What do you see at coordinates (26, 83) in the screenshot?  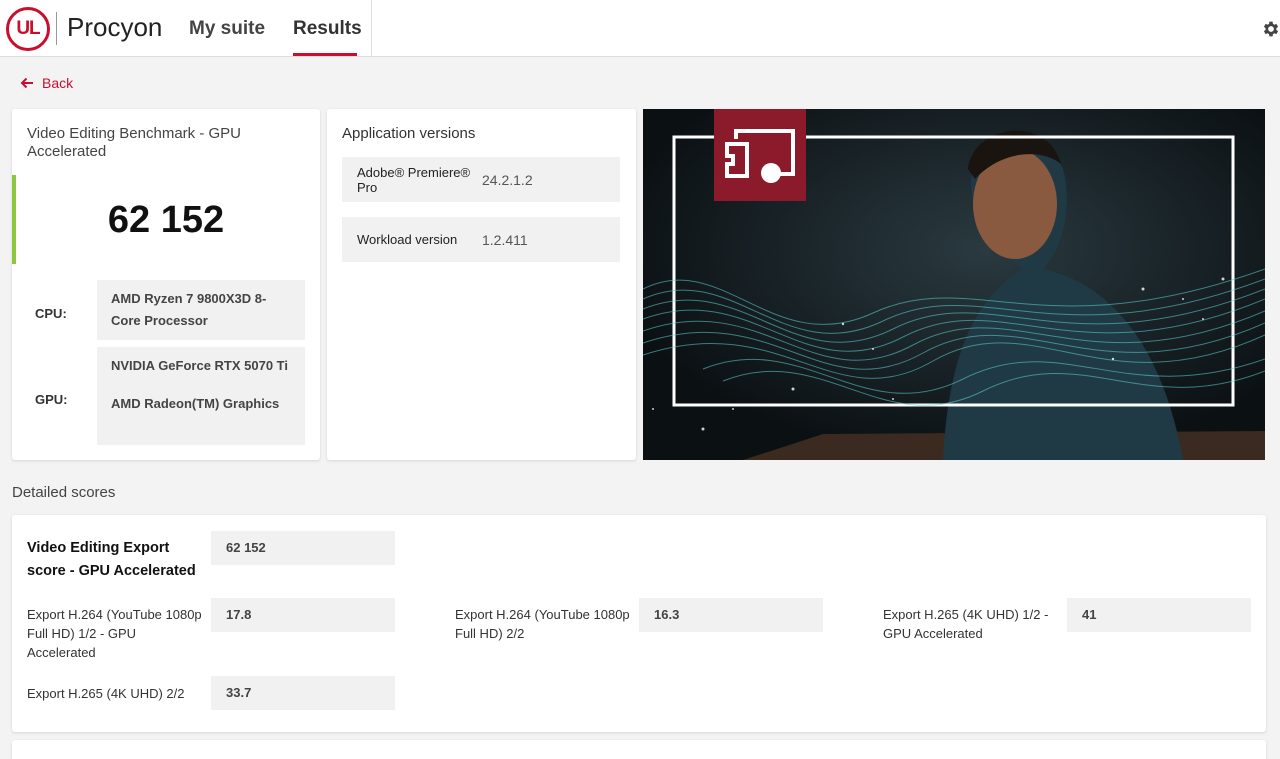 I see `arrow-left-icon` at bounding box center [26, 83].